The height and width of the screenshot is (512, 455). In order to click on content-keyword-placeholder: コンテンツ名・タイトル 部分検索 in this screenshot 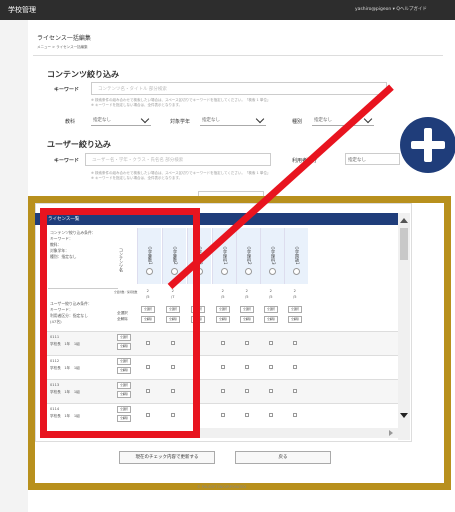, I will do `click(132, 89)`.